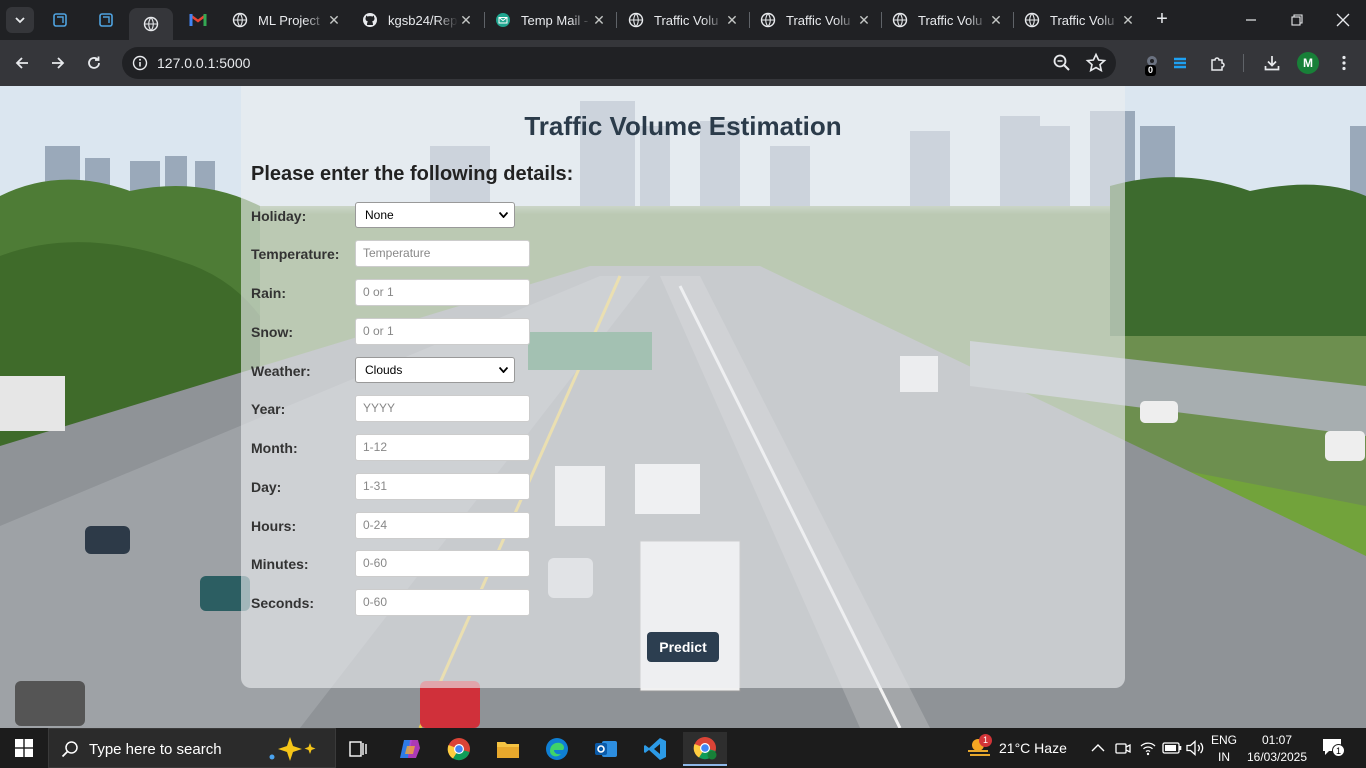  Describe the element at coordinates (442, 486) in the screenshot. I see `day-input: 1-31` at that location.